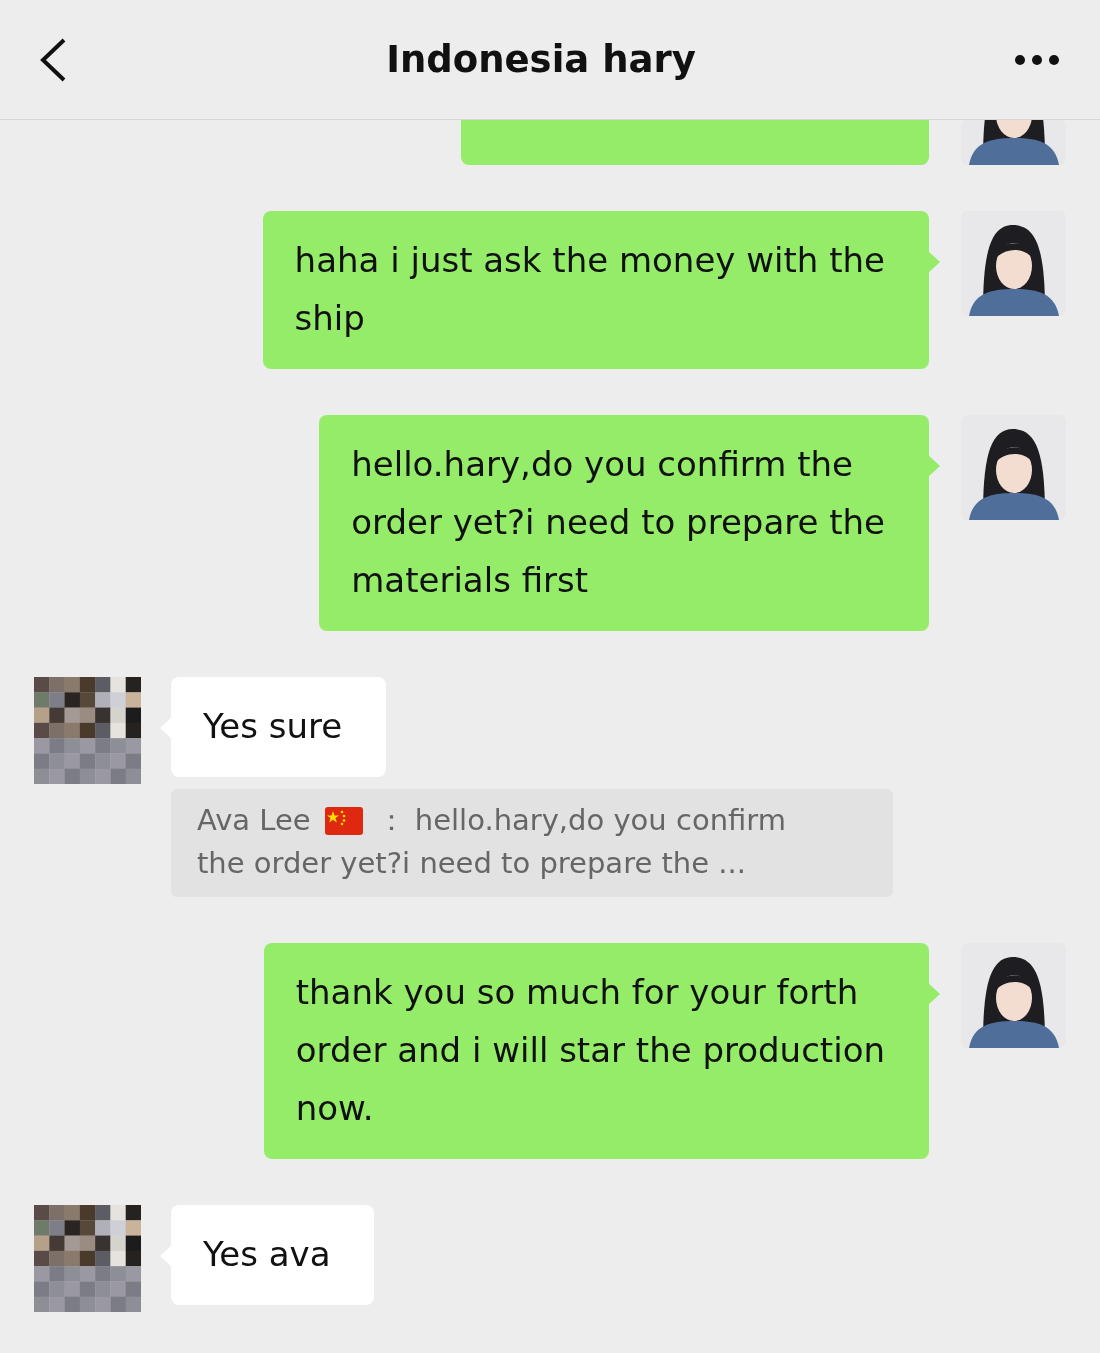  What do you see at coordinates (343, 820) in the screenshot?
I see `flag-icon` at bounding box center [343, 820].